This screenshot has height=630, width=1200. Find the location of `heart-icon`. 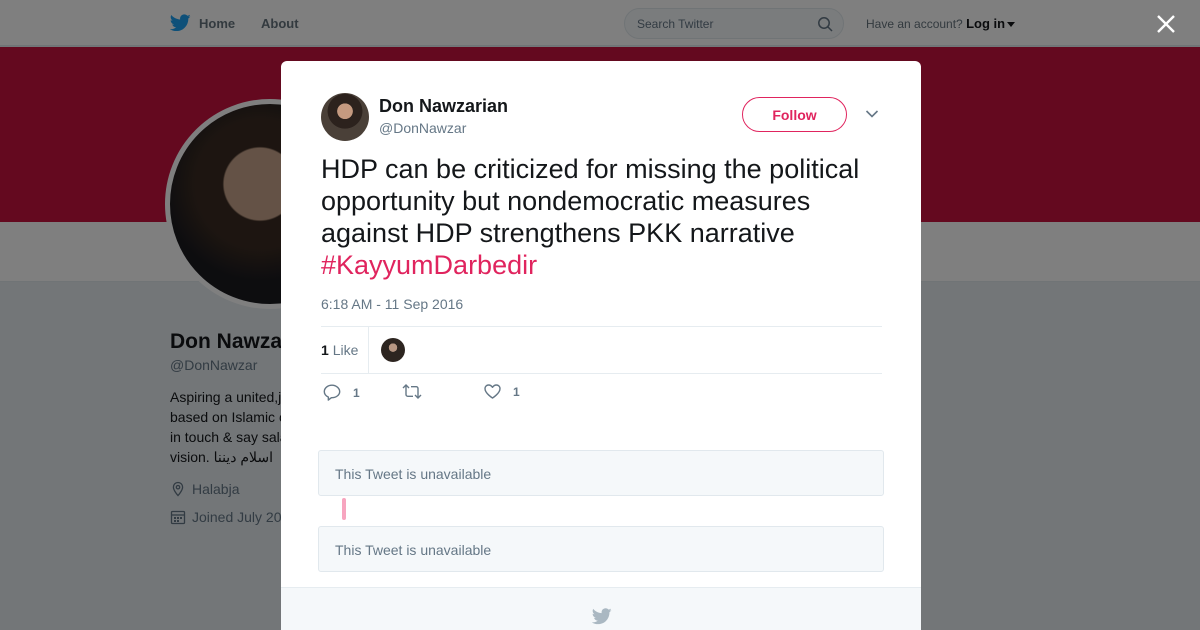

heart-icon is located at coordinates (492, 391).